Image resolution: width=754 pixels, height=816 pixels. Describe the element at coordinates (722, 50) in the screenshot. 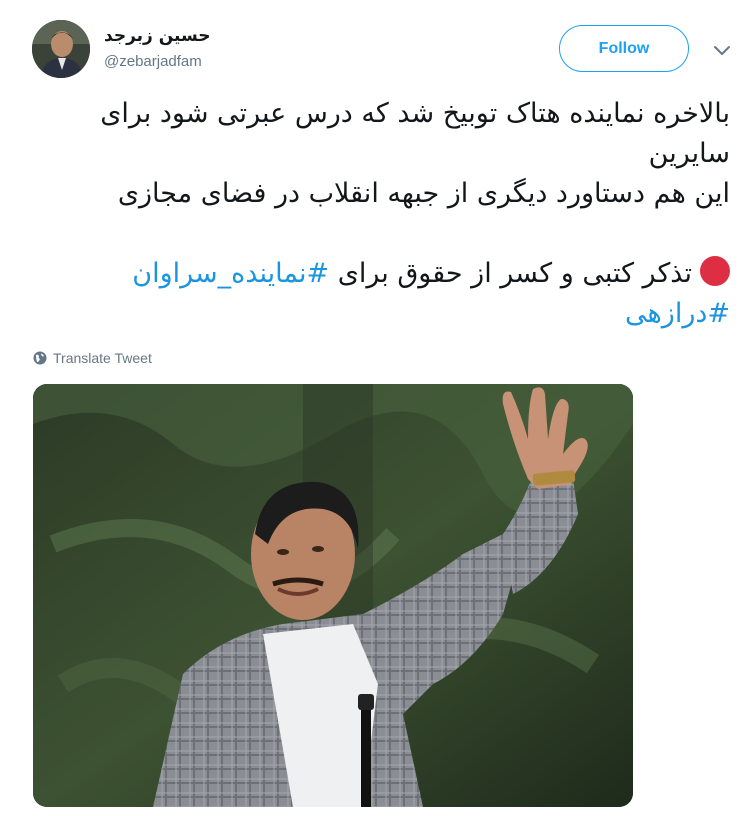

I see `chevron-down-icon` at that location.